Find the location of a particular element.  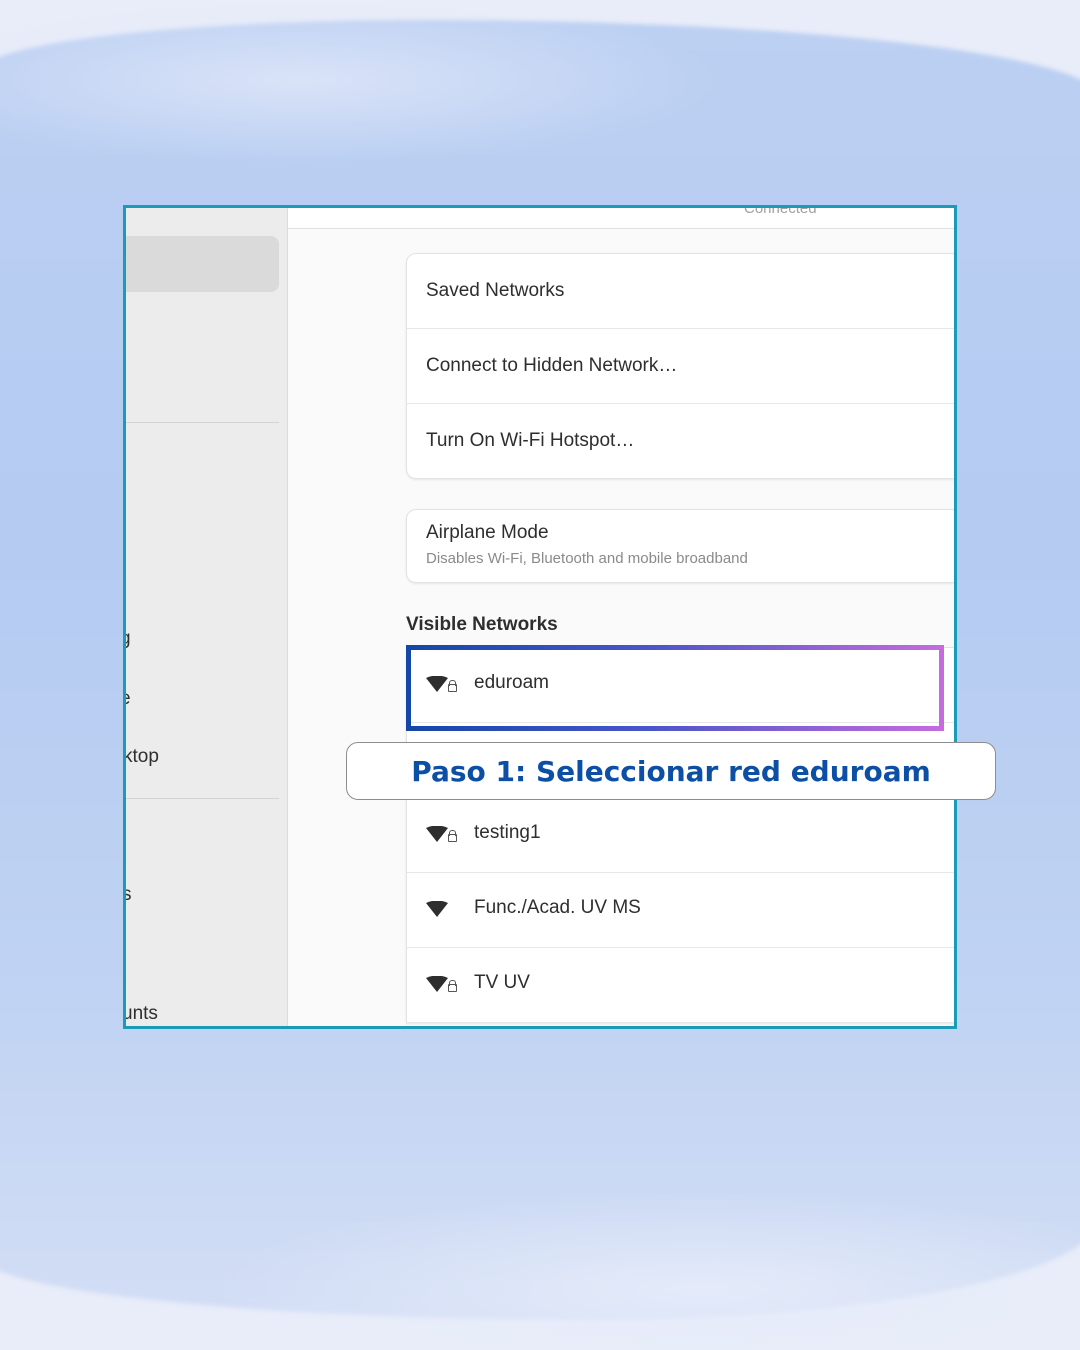

connection-status: Connected is located at coordinates (780, 211).